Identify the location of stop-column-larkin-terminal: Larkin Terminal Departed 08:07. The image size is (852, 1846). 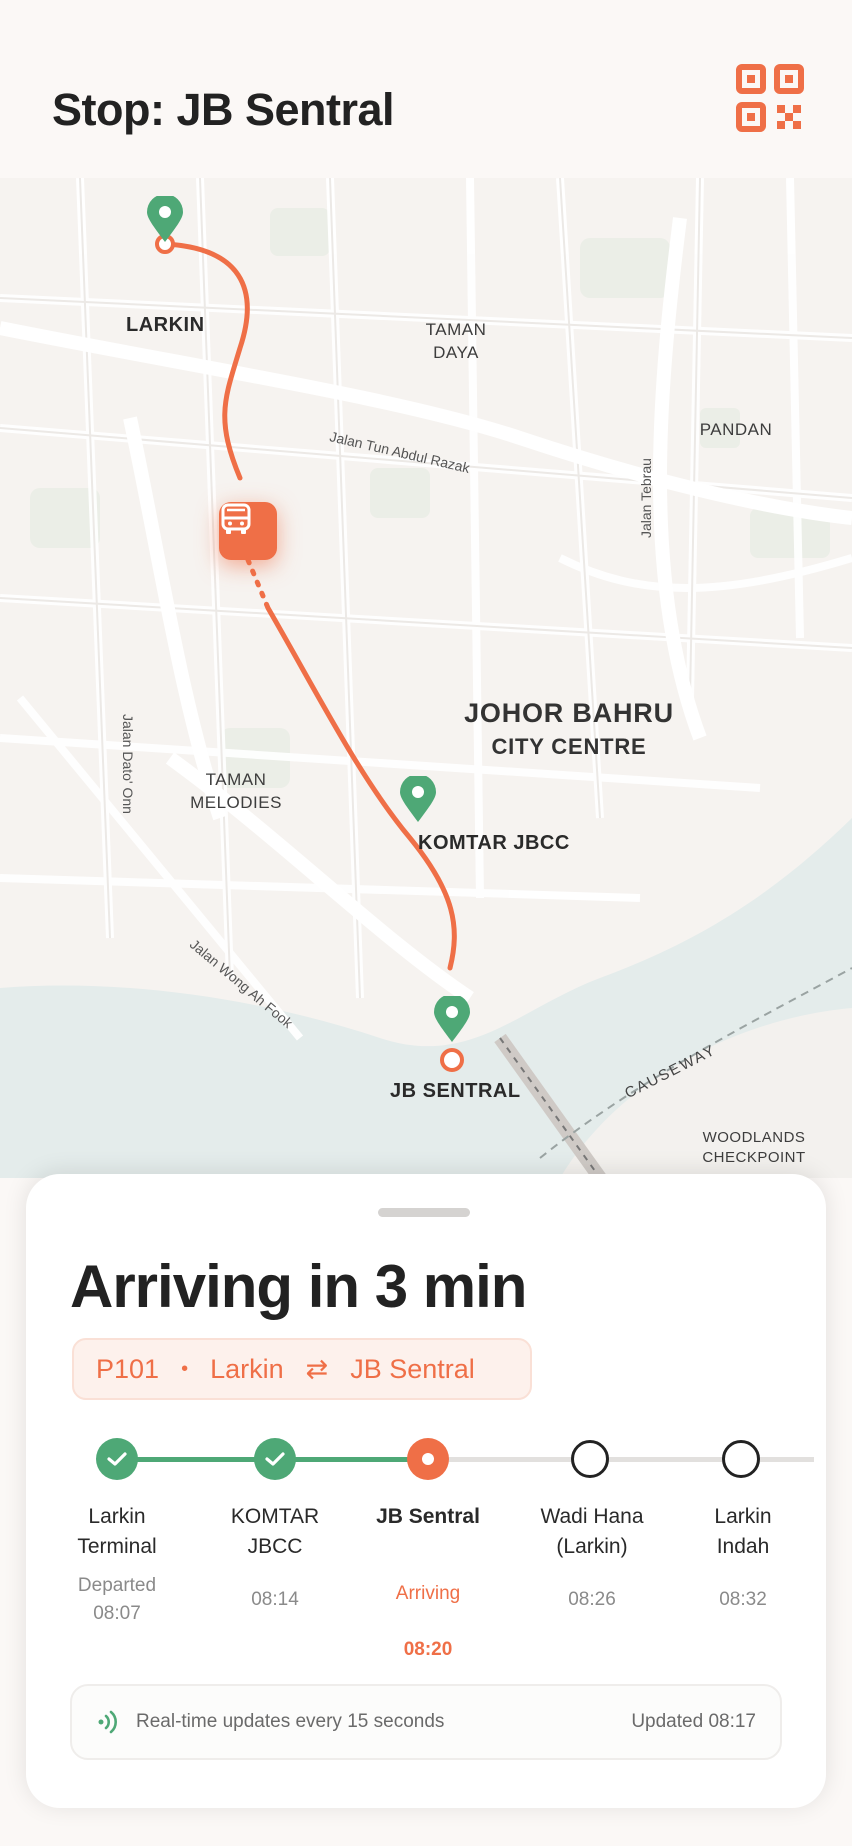
(117, 1565).